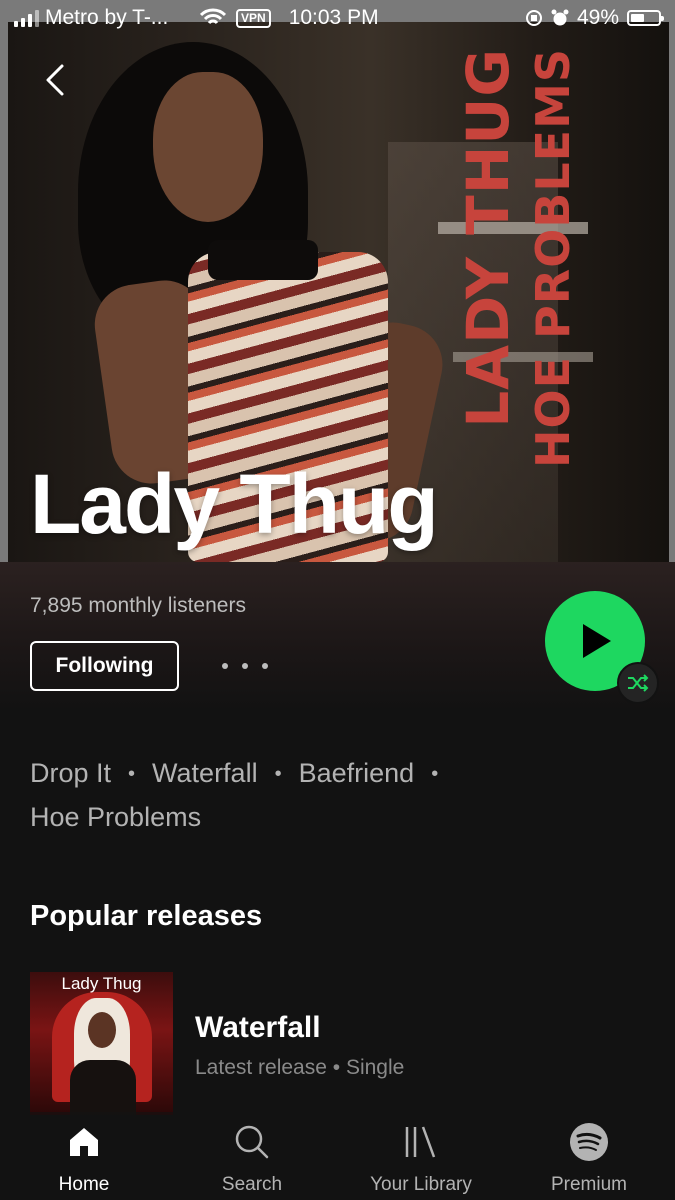  I want to click on album-art-title: LADY THUG HOE PROBLEMS, so click(518, 305).